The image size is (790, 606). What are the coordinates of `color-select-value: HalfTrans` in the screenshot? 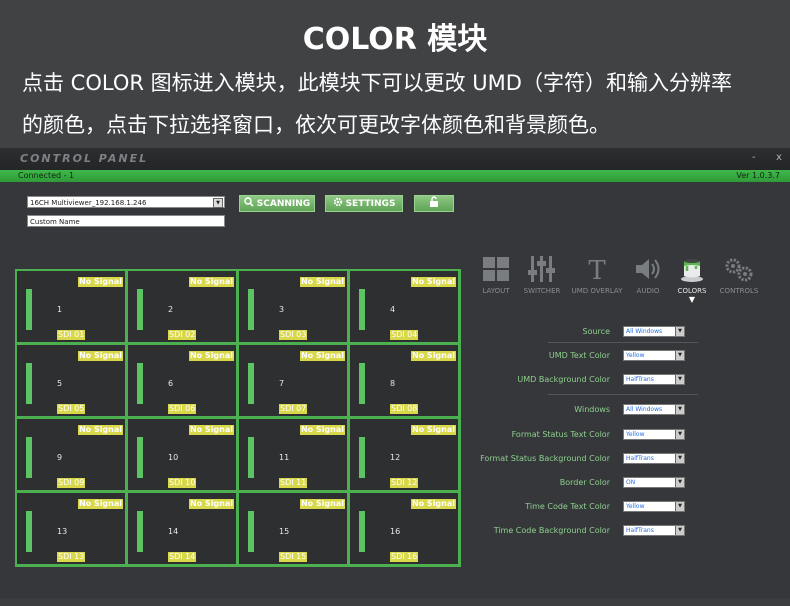 It's located at (640, 458).